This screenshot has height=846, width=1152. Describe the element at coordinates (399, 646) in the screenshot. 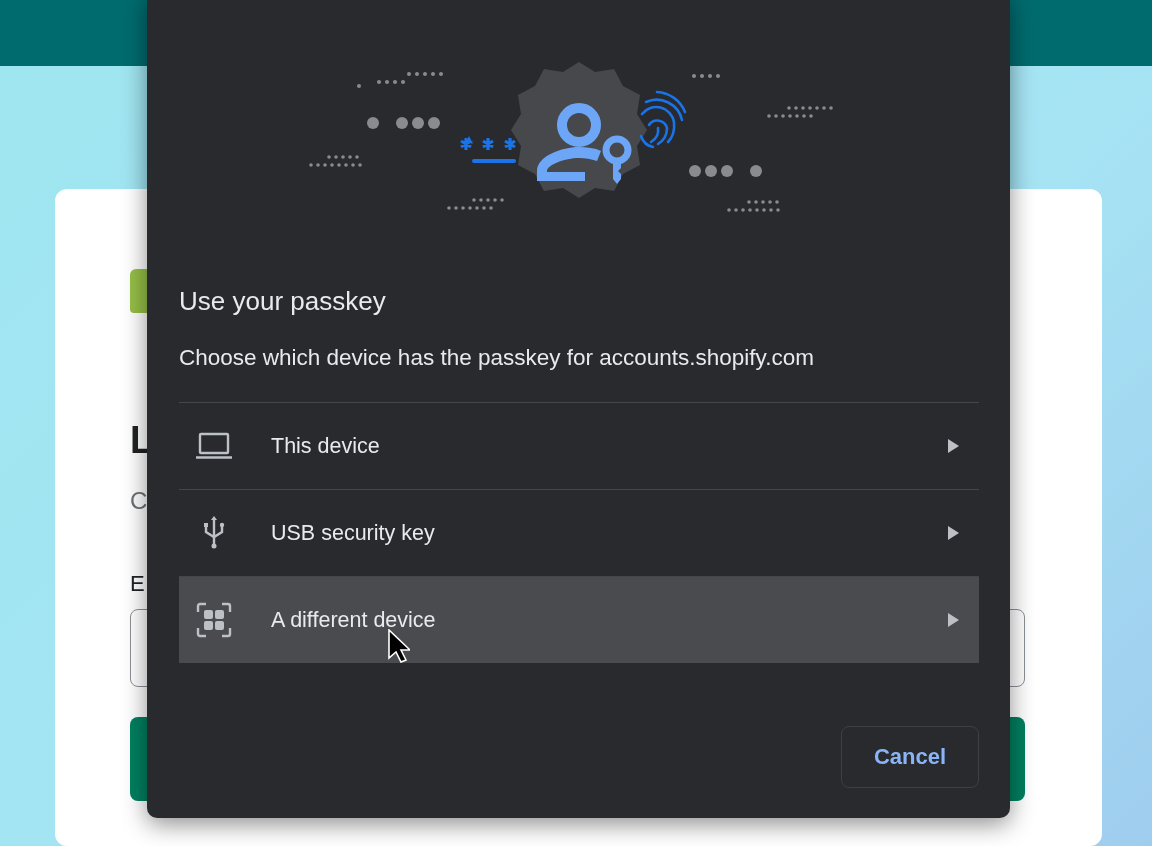

I see `mouse-cursor-icon` at that location.